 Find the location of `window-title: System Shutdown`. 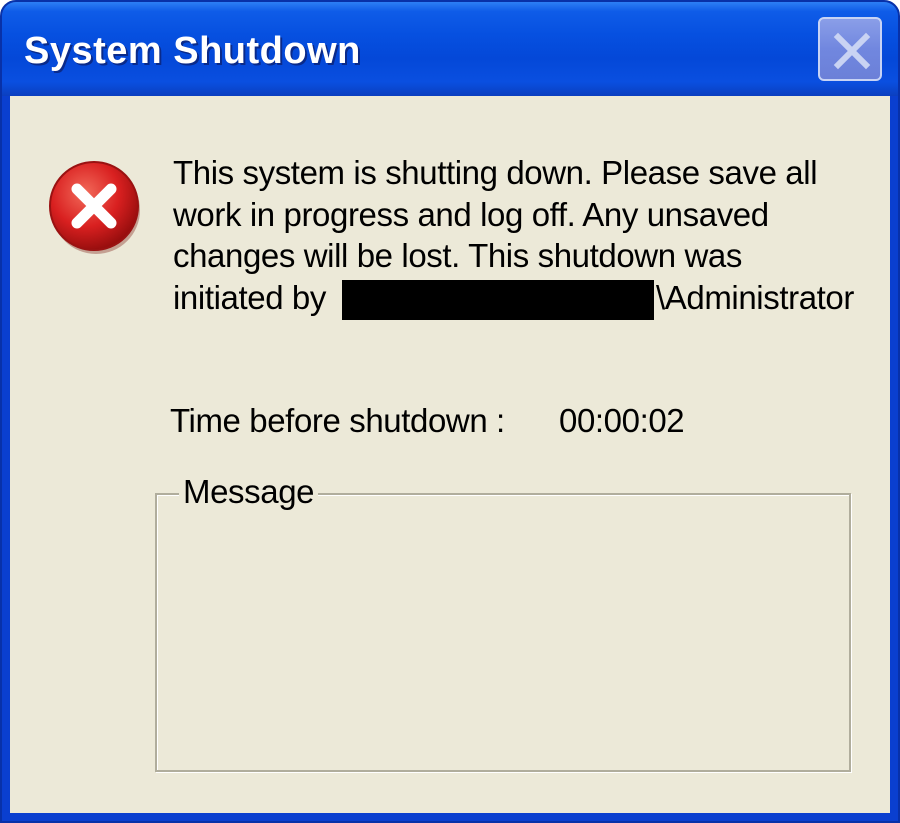

window-title: System Shutdown is located at coordinates (192, 51).